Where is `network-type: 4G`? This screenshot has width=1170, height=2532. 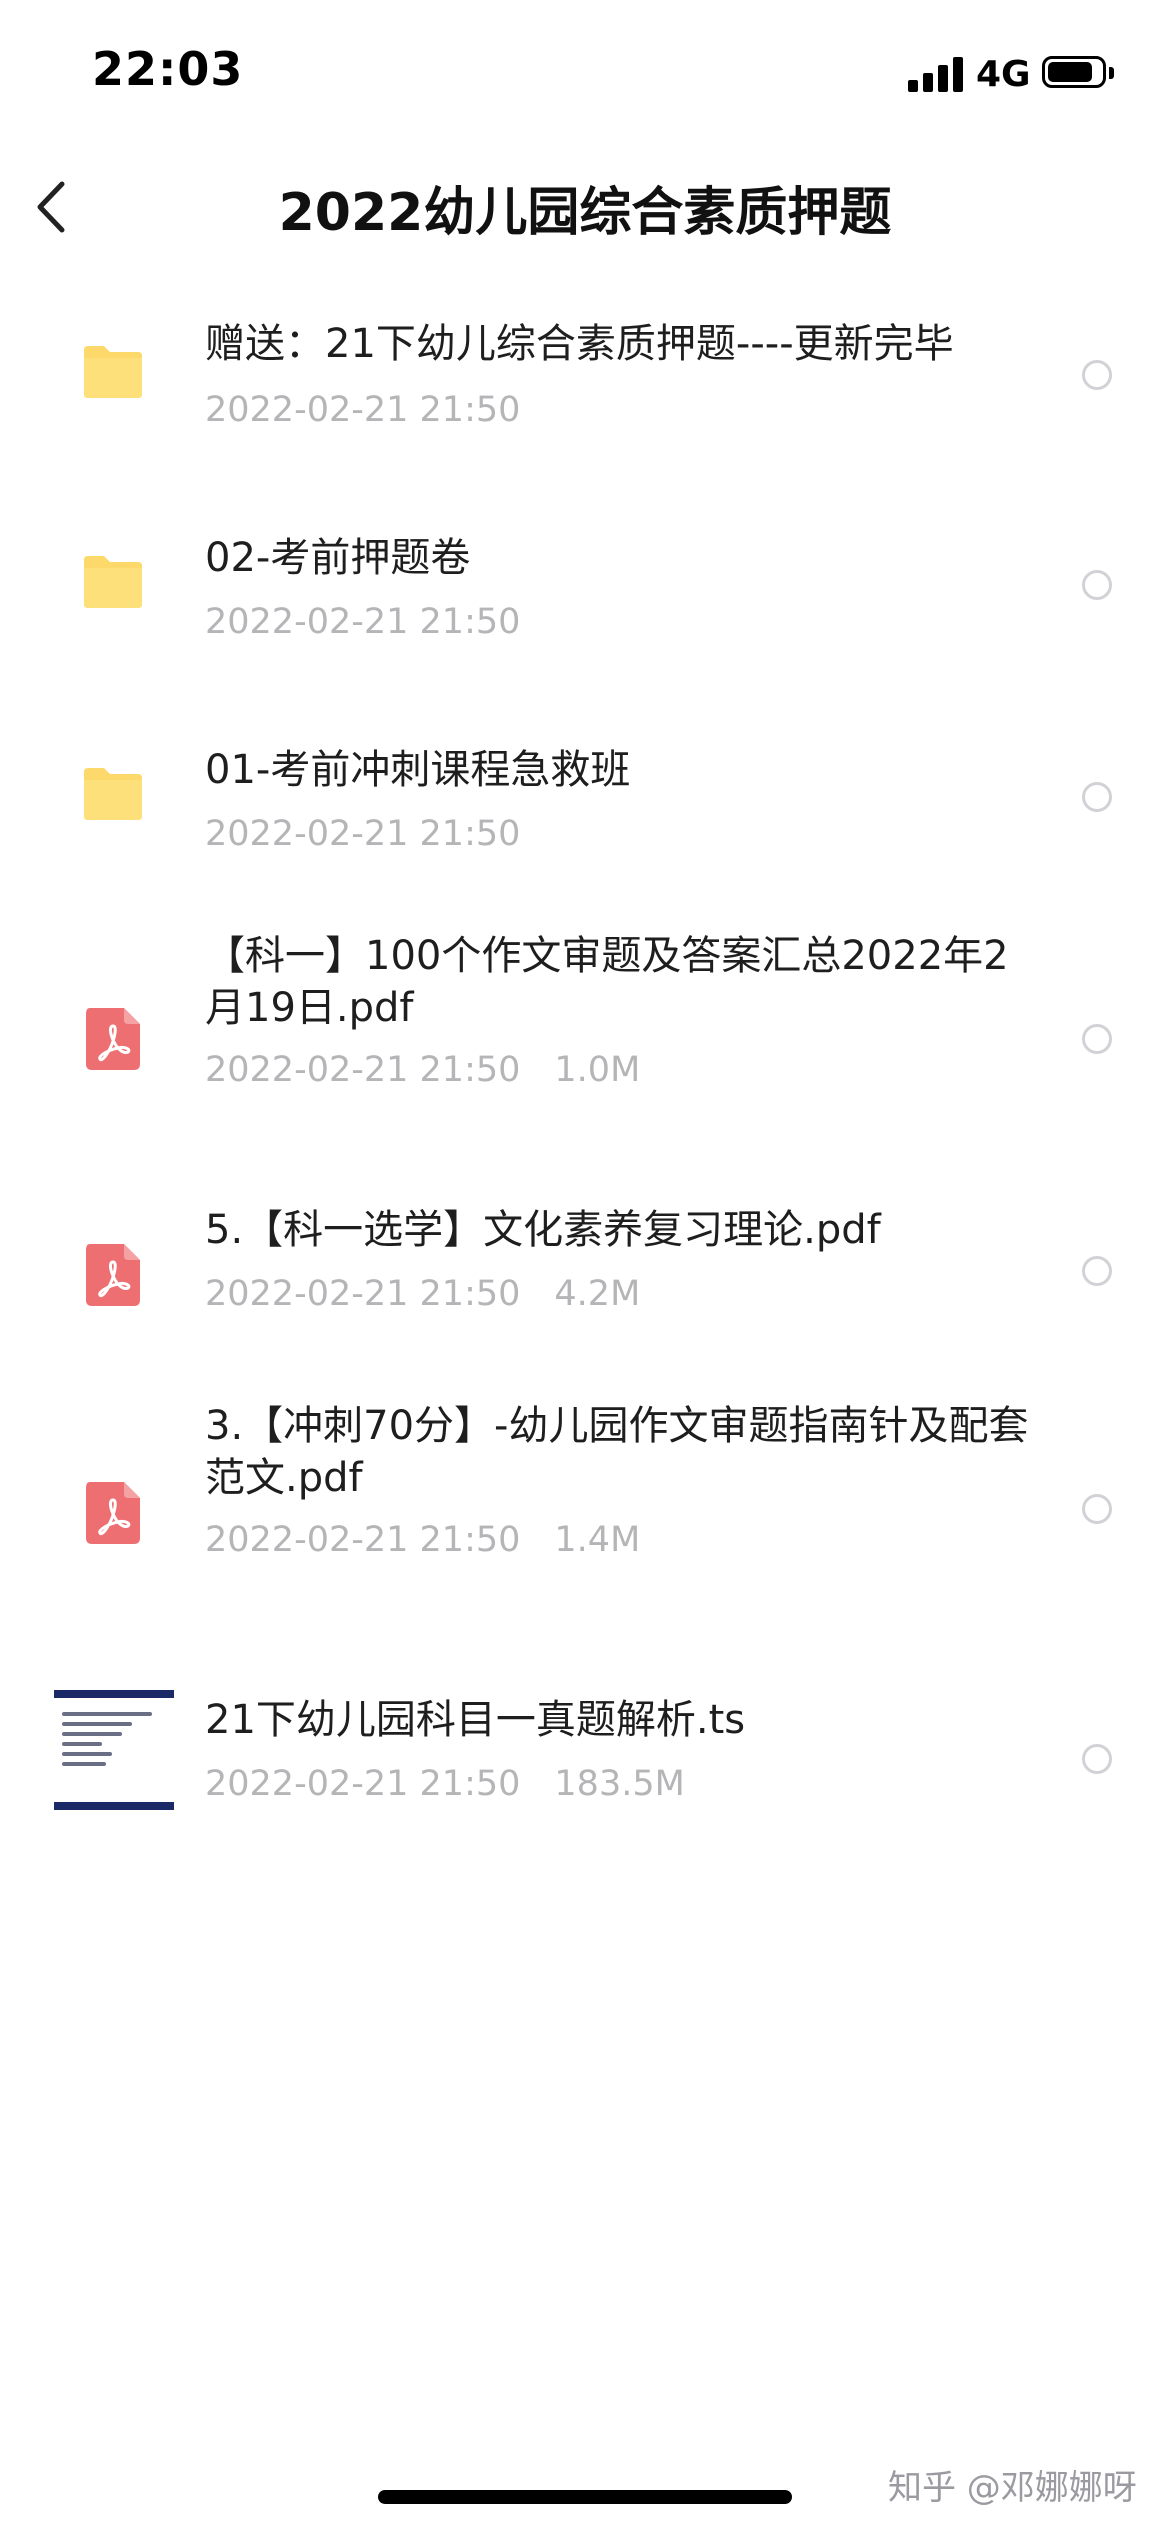 network-type: 4G is located at coordinates (1003, 74).